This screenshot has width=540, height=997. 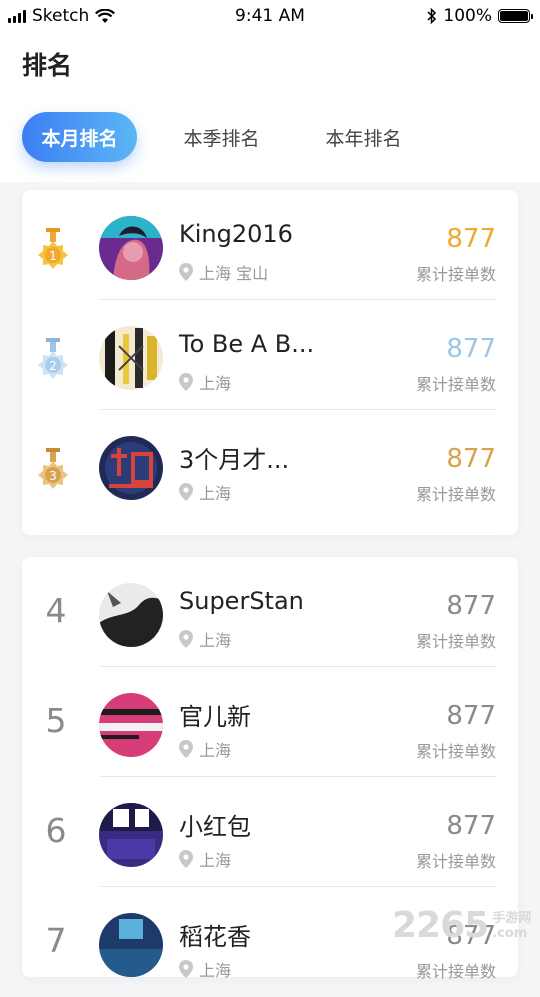 What do you see at coordinates (215, 717) in the screenshot?
I see `user-name: 官儿新` at bounding box center [215, 717].